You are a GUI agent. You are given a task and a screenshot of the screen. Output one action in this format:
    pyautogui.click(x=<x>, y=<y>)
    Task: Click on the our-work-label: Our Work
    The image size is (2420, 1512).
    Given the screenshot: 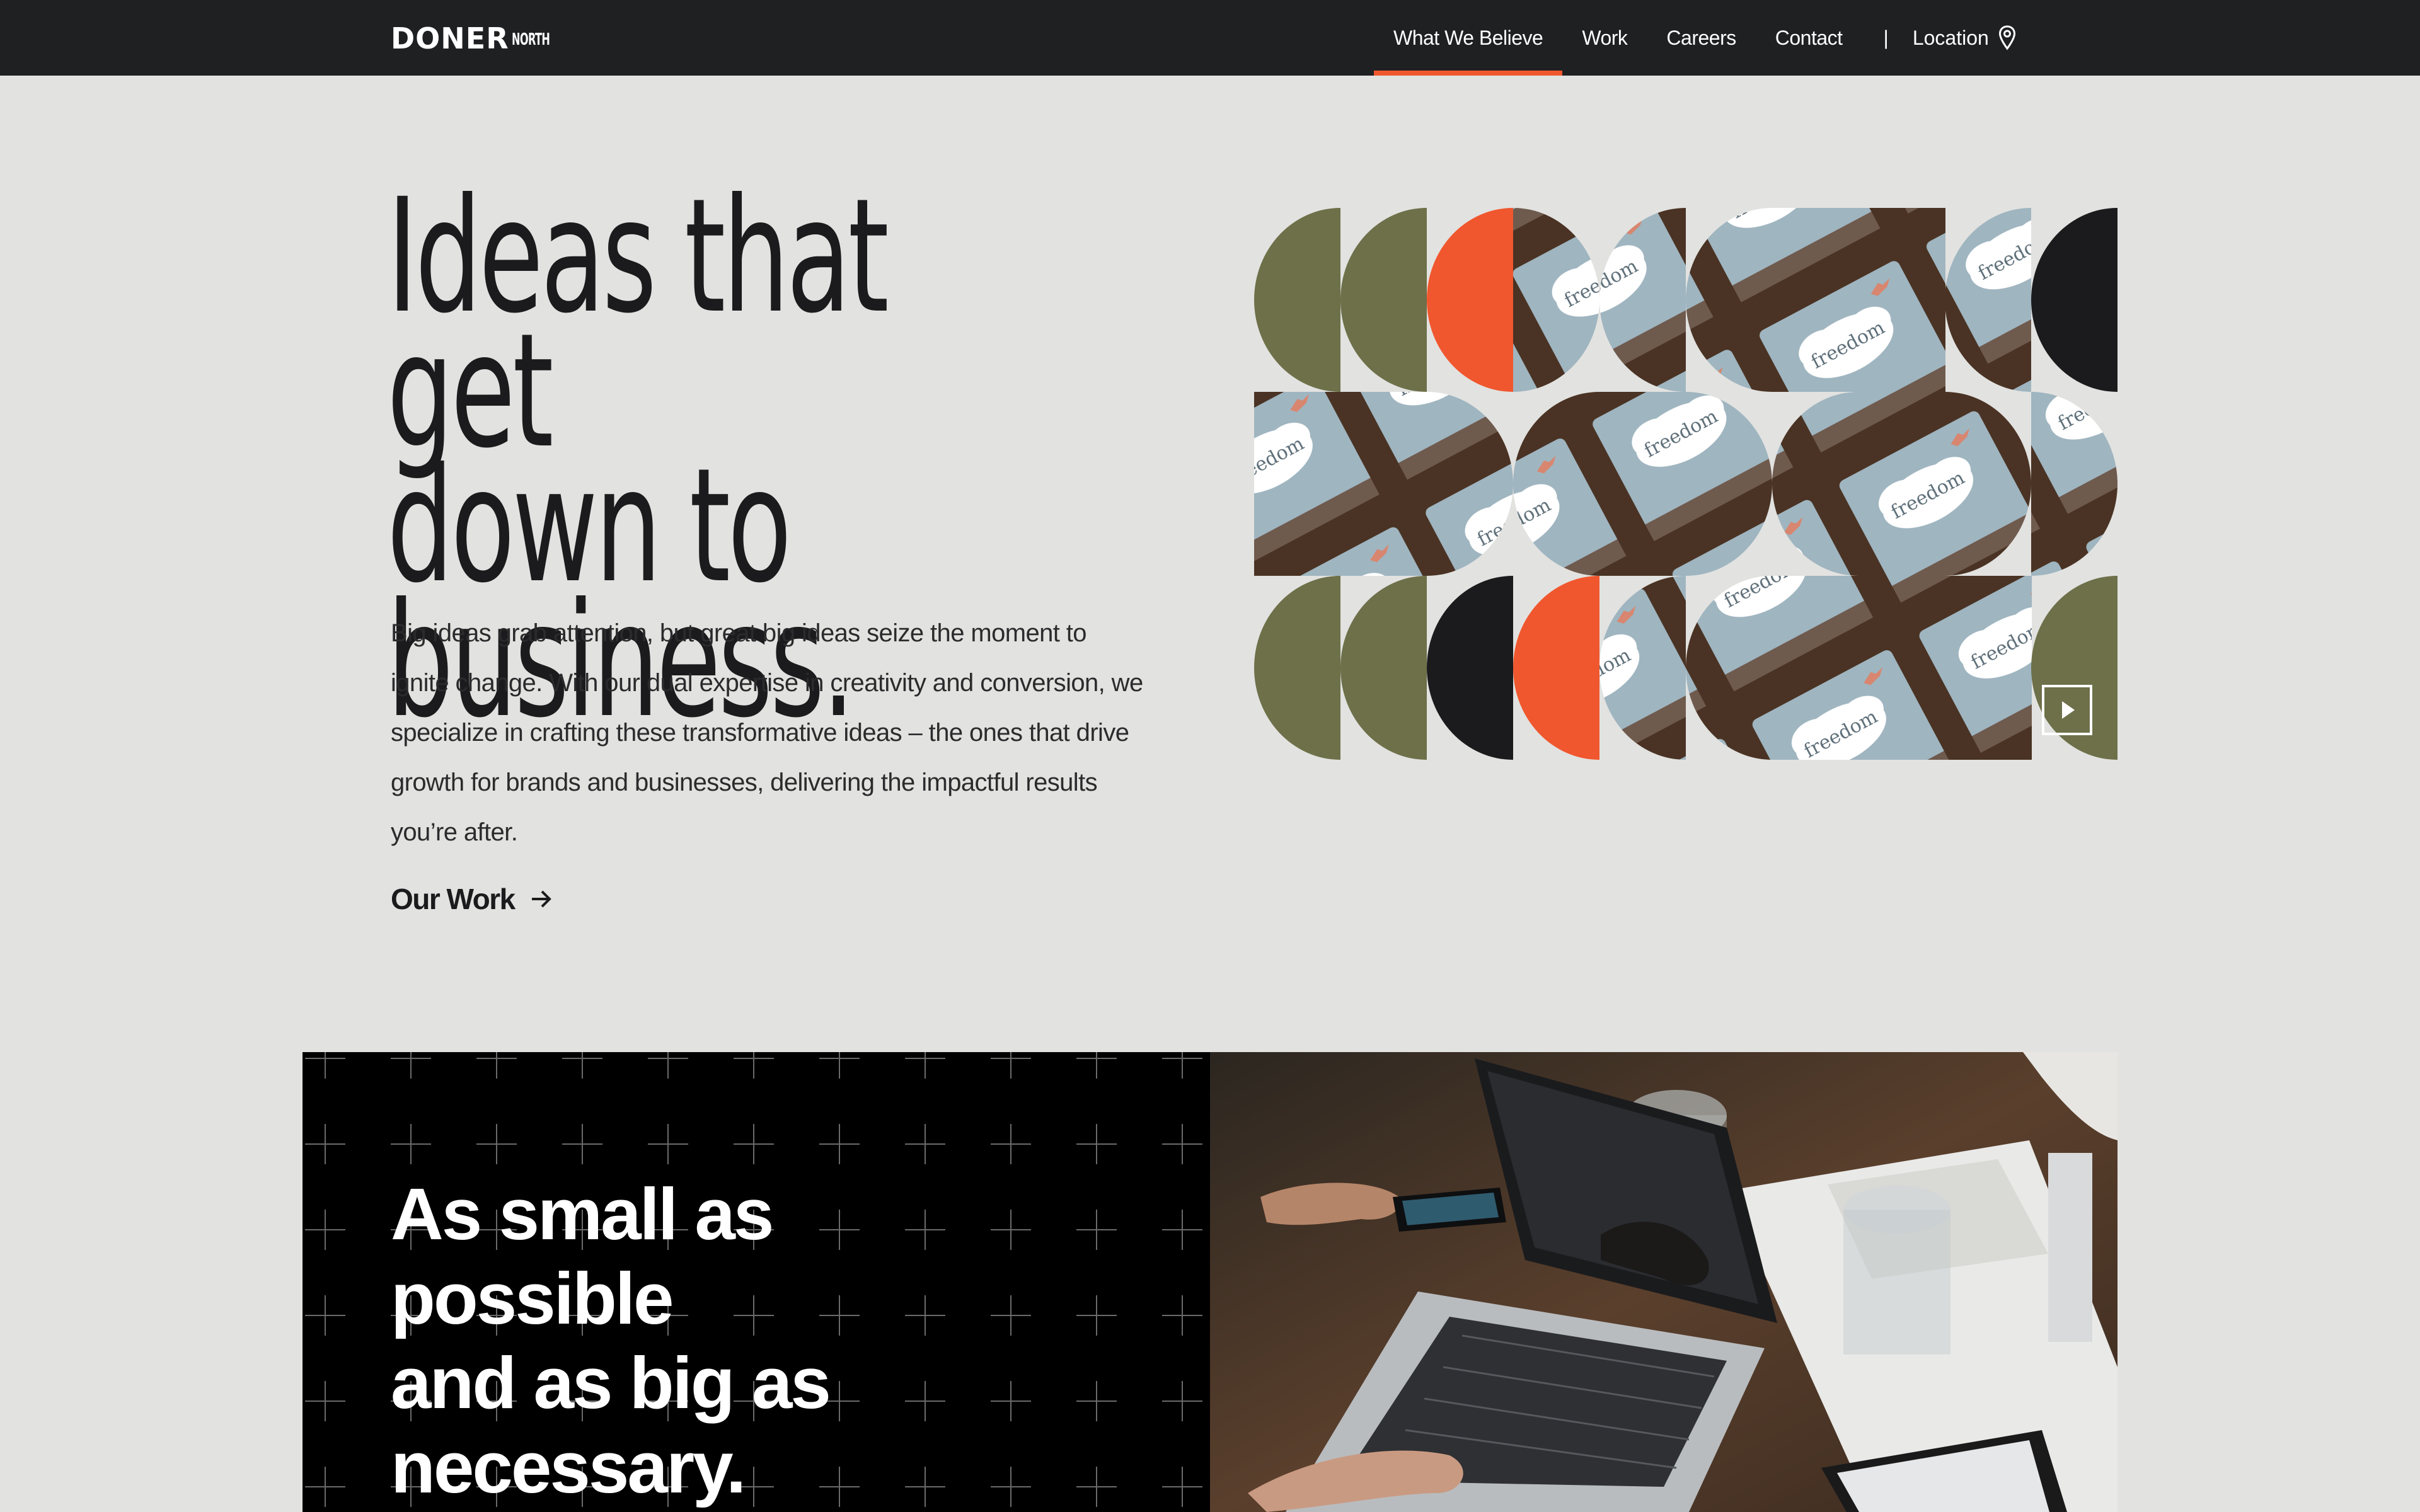 What is the action you would take?
    pyautogui.click(x=454, y=899)
    